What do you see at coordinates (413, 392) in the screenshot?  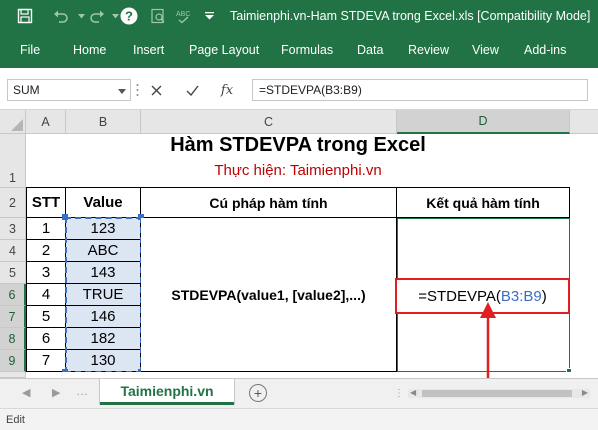 I see `scroll-left-icon: ◀` at bounding box center [413, 392].